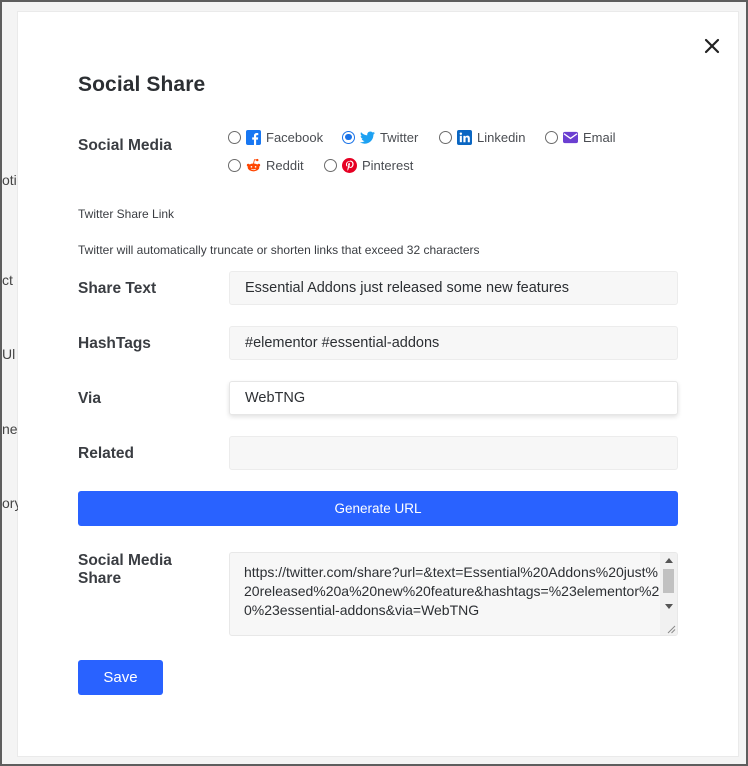 Image resolution: width=748 pixels, height=766 pixels. Describe the element at coordinates (9, 354) in the screenshot. I see `background-text: Ul` at that location.